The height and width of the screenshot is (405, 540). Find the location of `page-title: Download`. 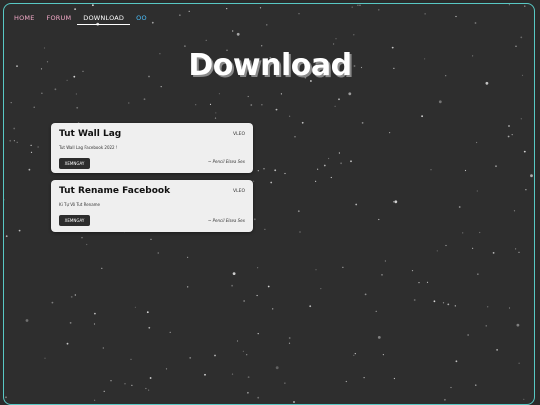

page-title: Download is located at coordinates (270, 65).